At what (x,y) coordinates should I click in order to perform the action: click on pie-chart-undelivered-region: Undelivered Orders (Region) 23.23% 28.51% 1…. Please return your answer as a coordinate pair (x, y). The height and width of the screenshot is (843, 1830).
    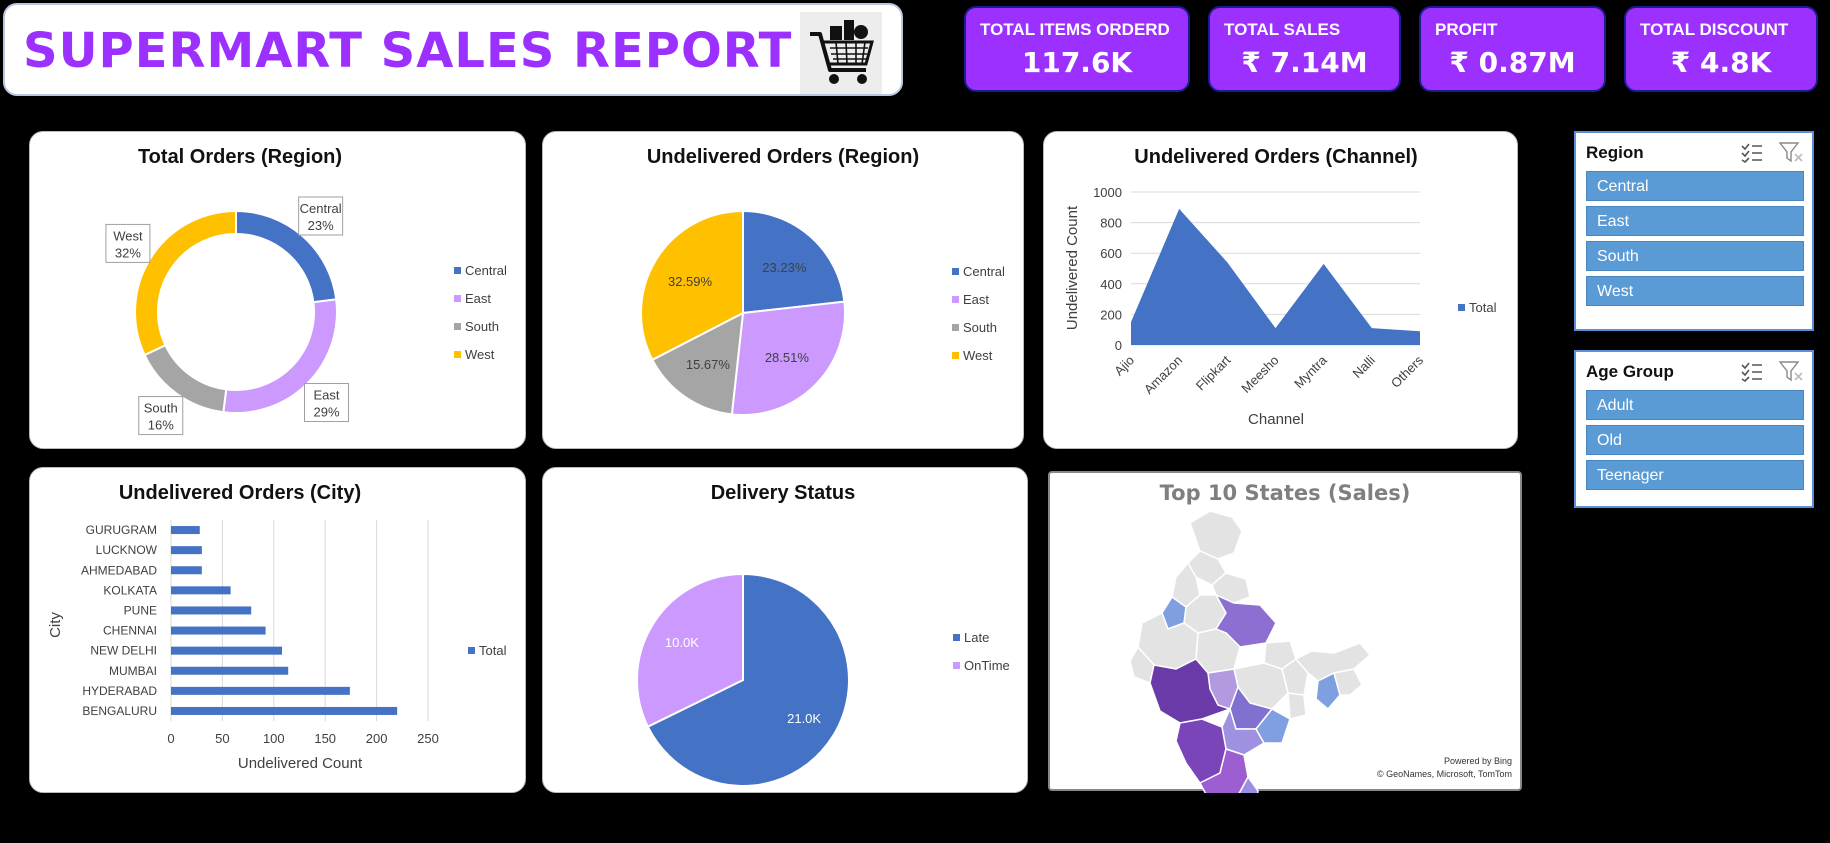
    Looking at the image, I should click on (822, 281).